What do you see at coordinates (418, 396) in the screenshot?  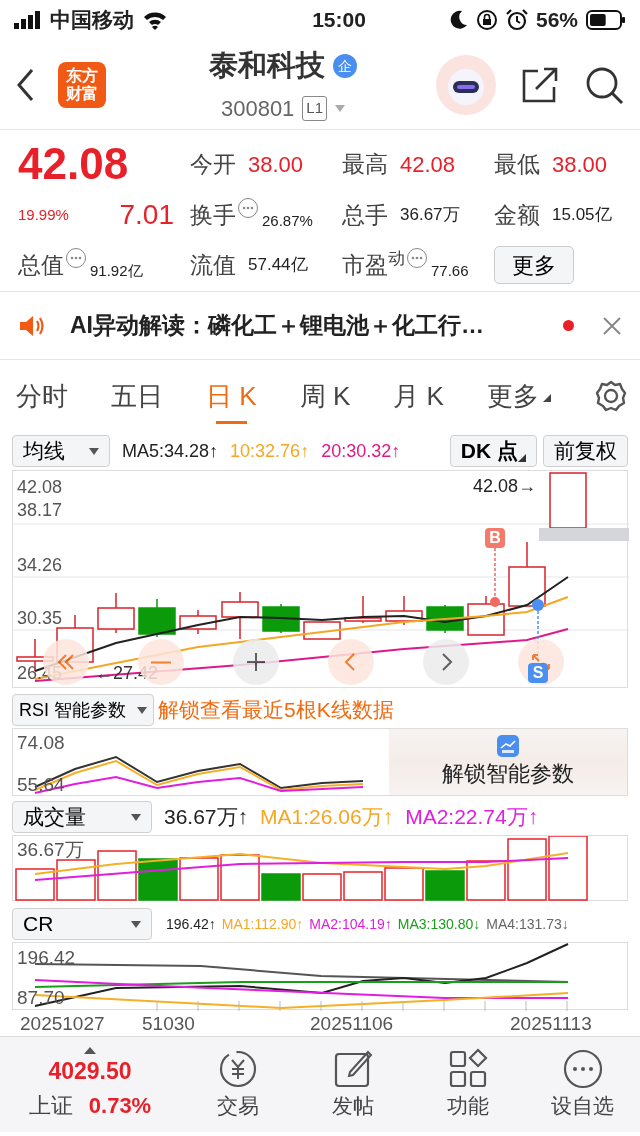 I see `period-tab: 月 K` at bounding box center [418, 396].